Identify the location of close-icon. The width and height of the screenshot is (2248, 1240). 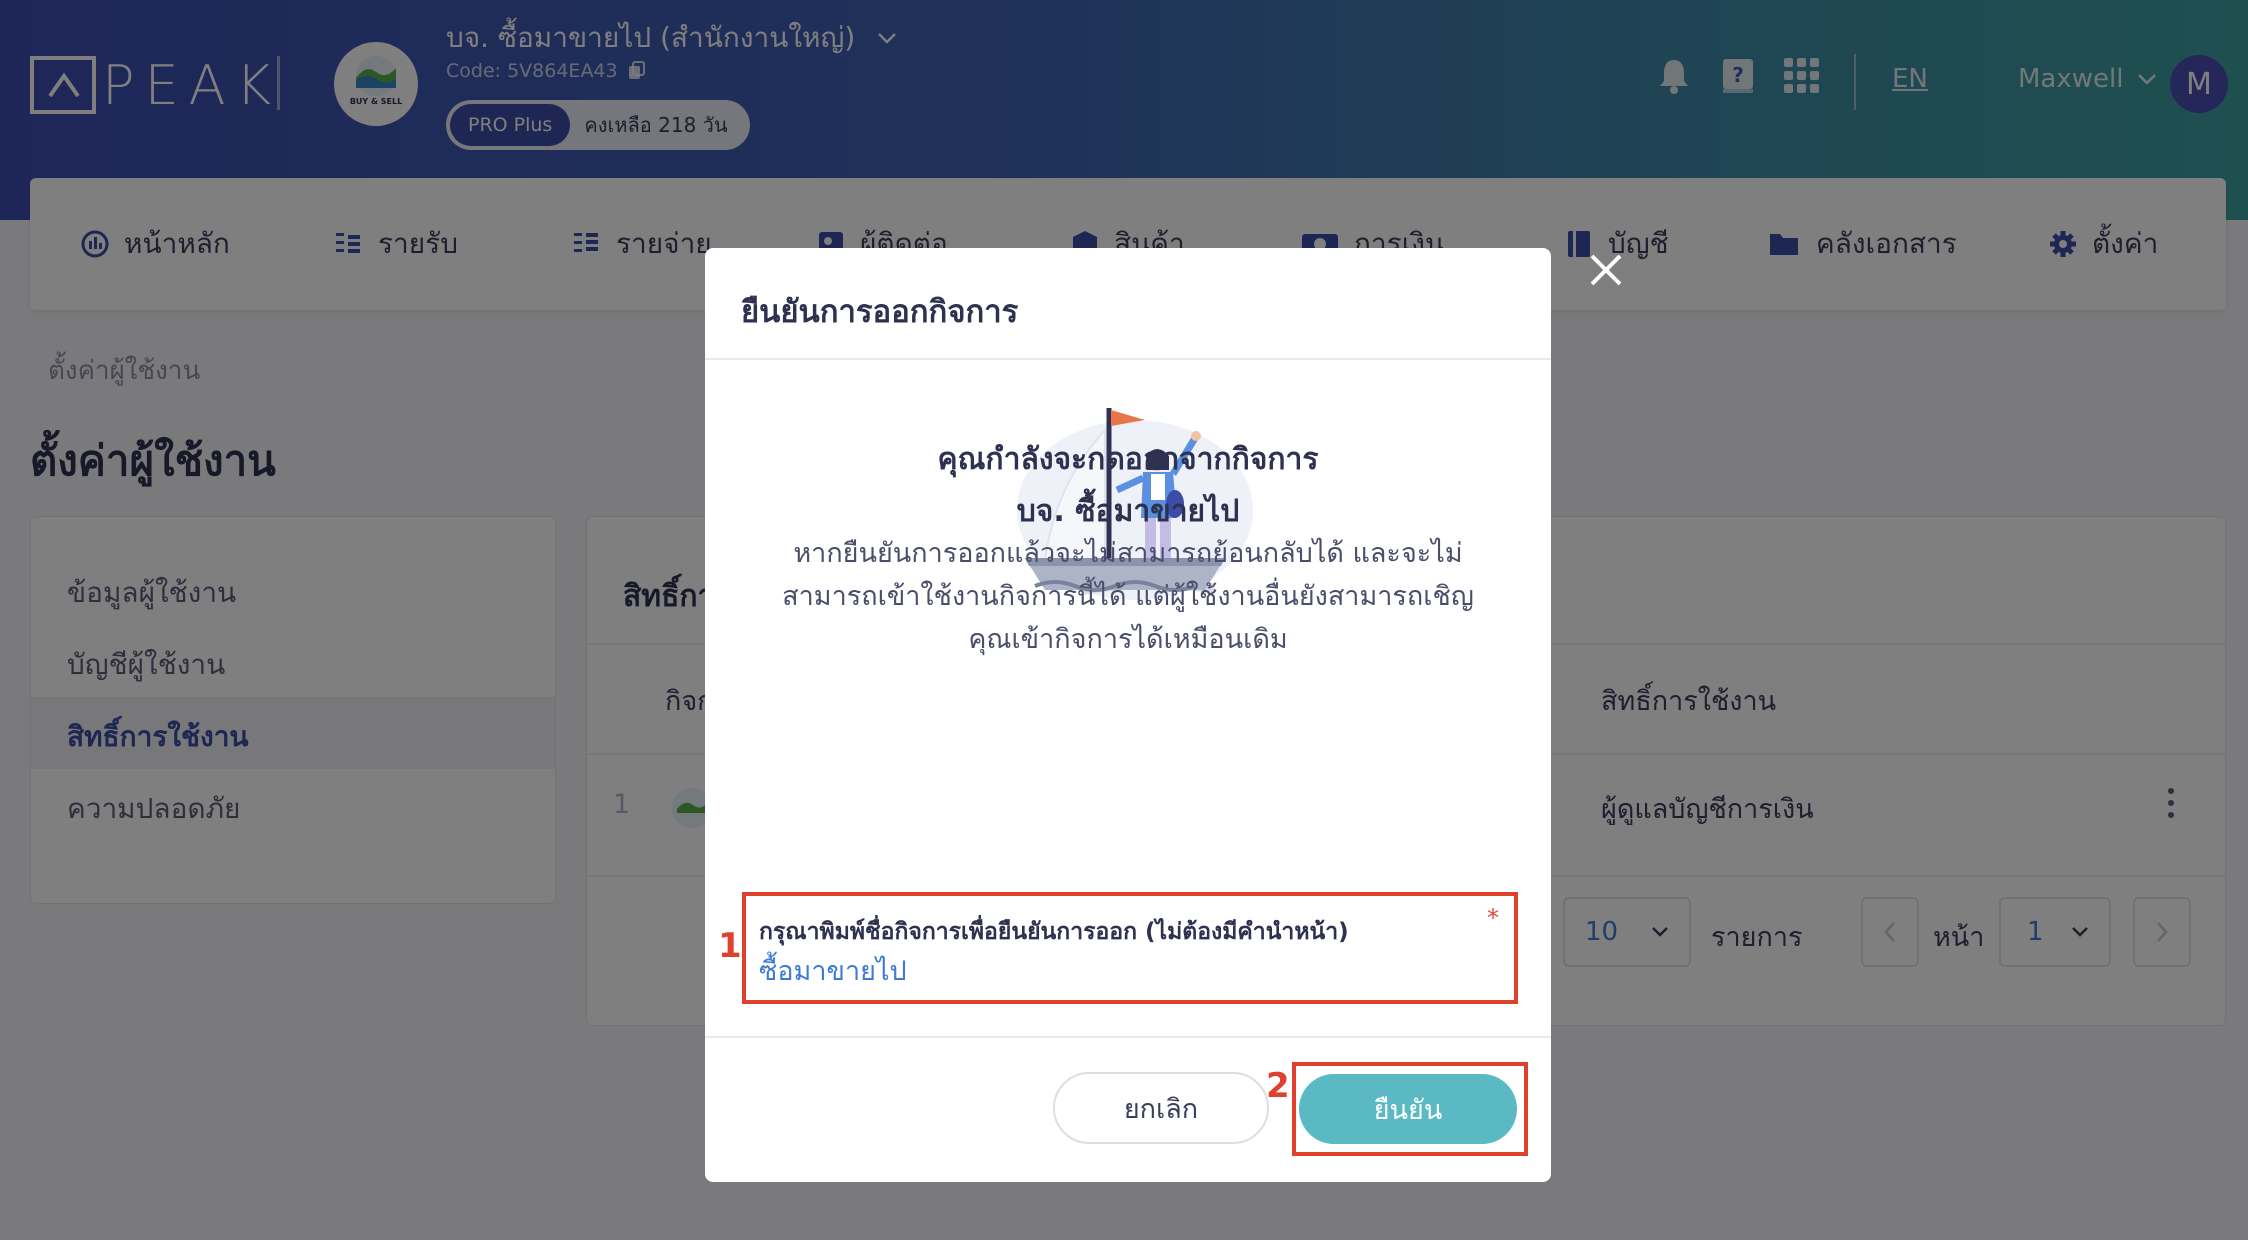
(1606, 270).